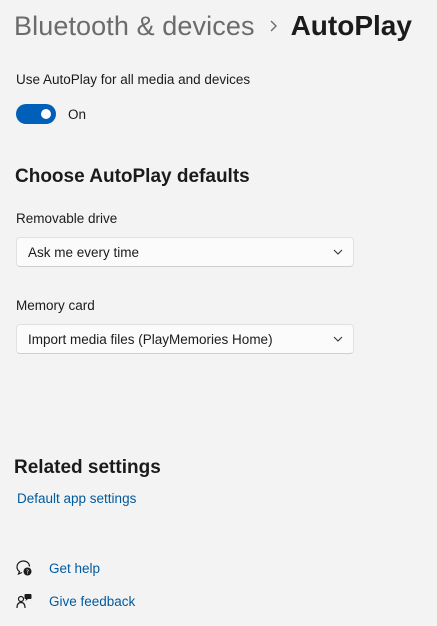 This screenshot has height=626, width=437. I want to click on autoplay-toggle-row: On, so click(51, 114).